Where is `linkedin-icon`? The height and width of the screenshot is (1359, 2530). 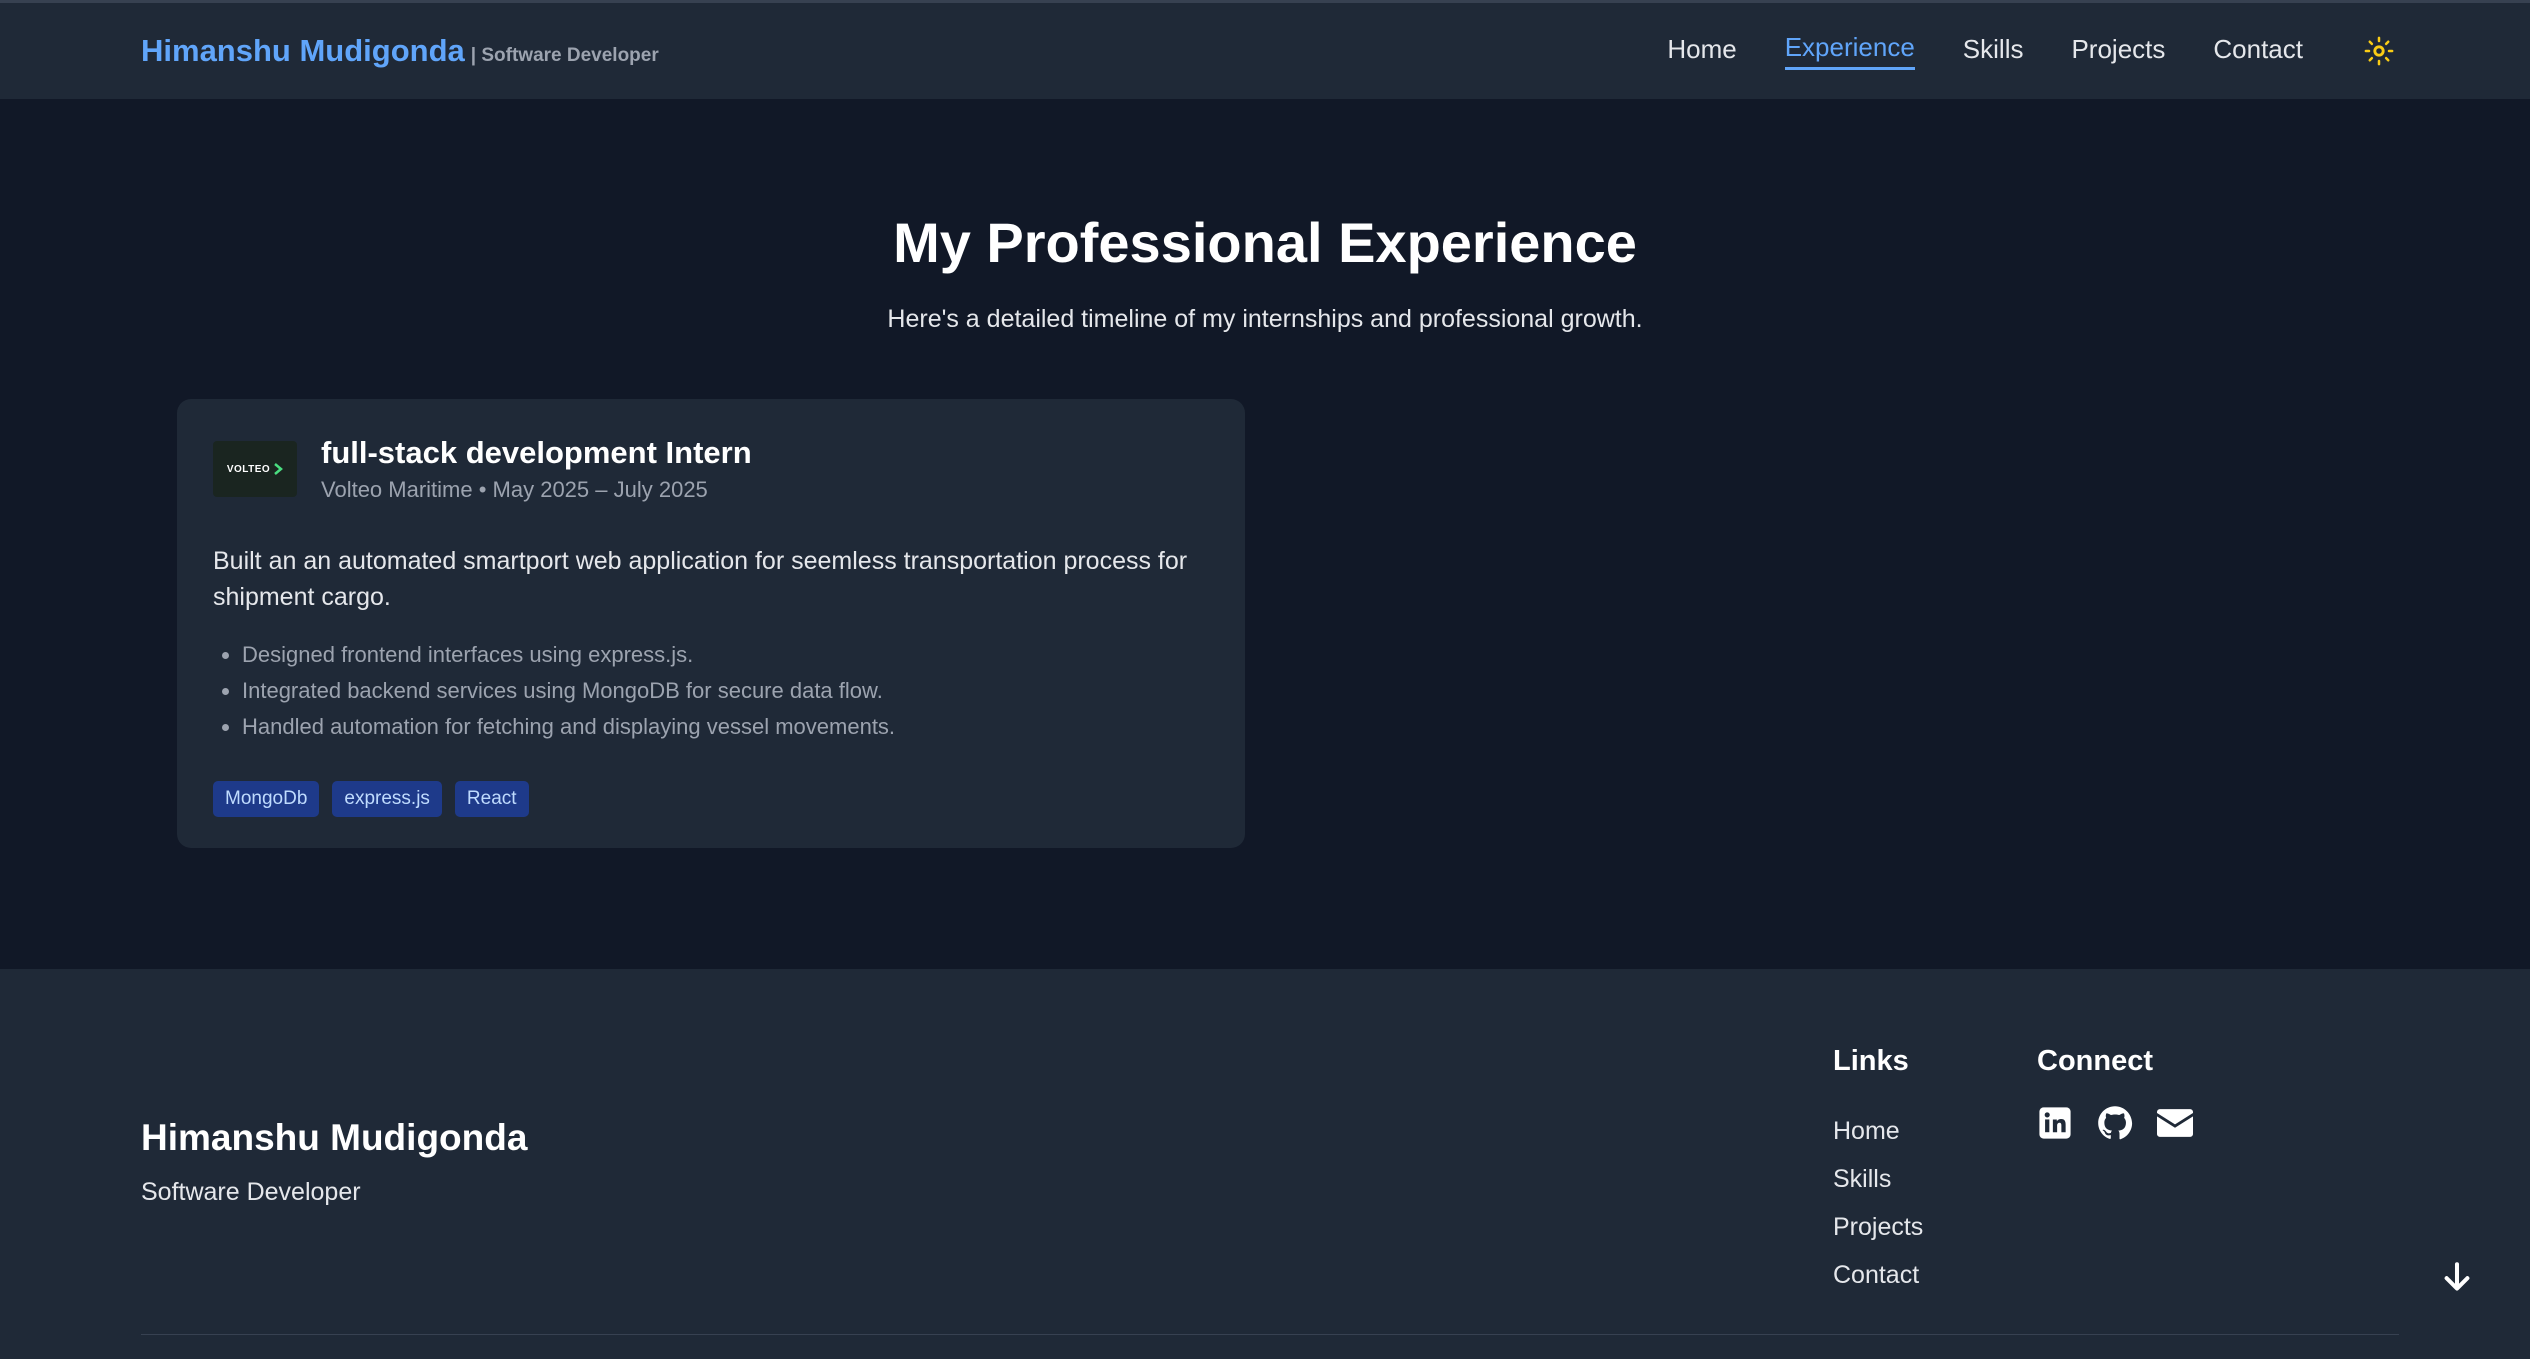 linkedin-icon is located at coordinates (2055, 1123).